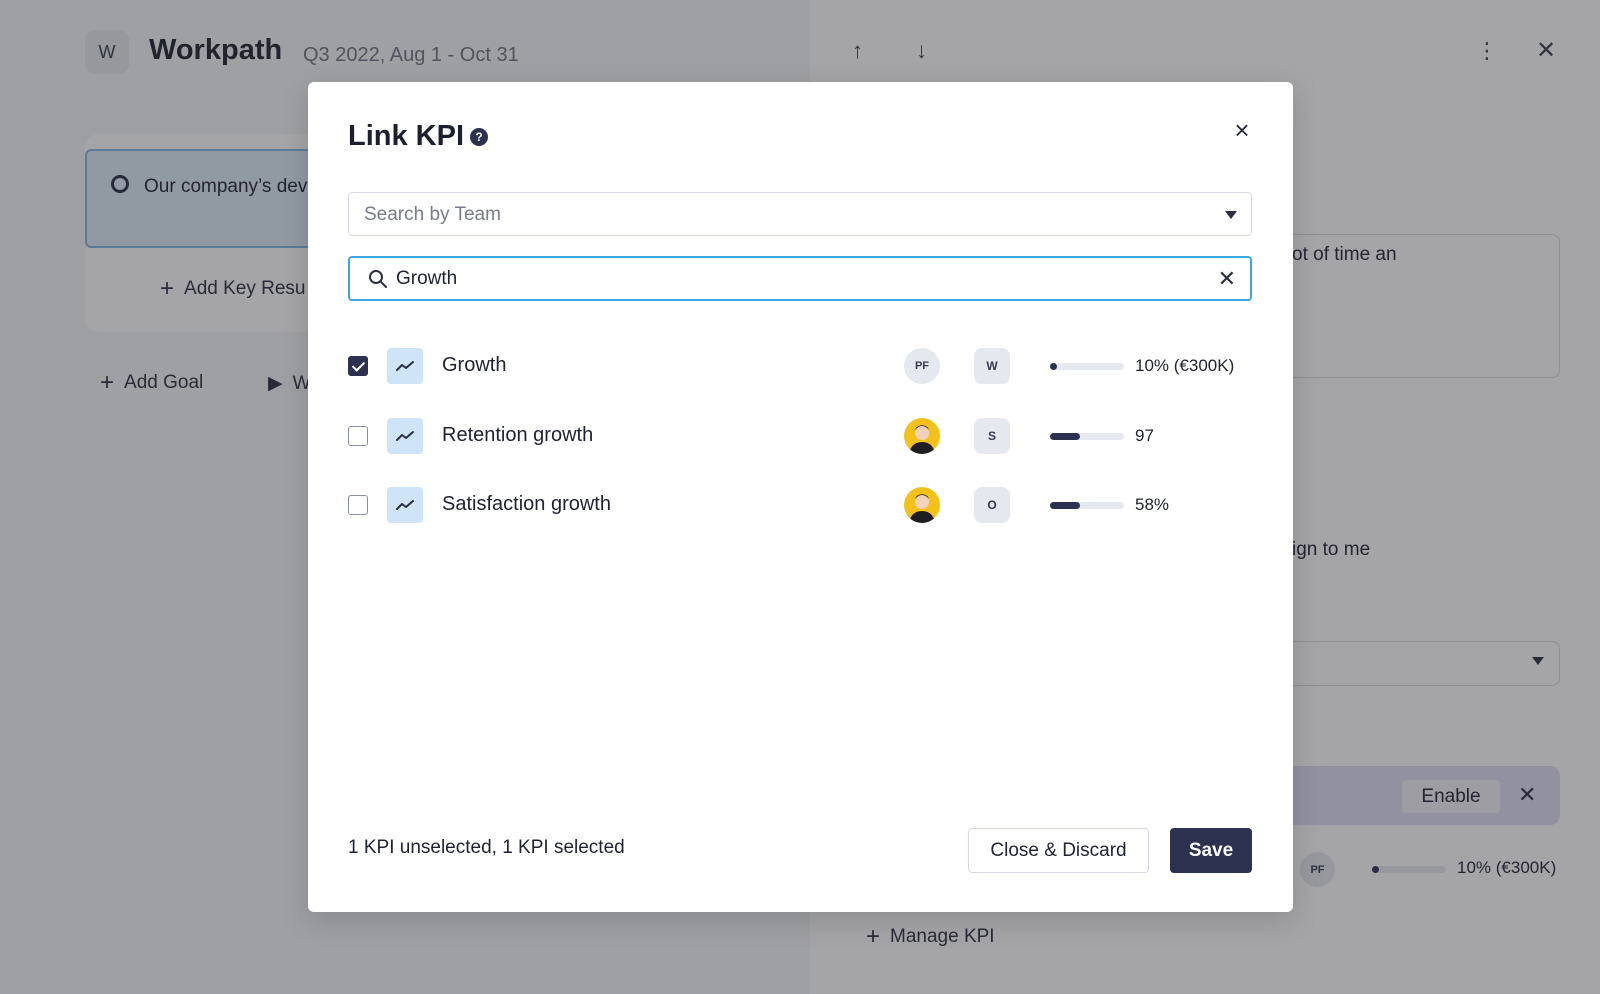 The height and width of the screenshot is (994, 1600). Describe the element at coordinates (486, 847) in the screenshot. I see `selection-status: 1 KPI unselected, 1 KPI selected` at that location.